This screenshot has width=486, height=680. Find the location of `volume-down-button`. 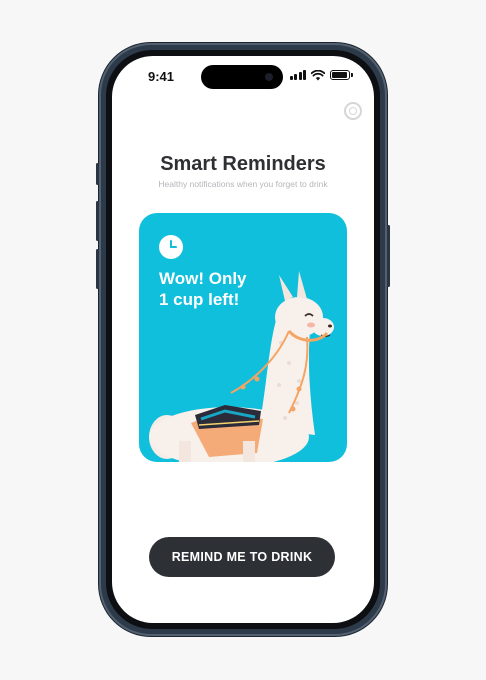

volume-down-button is located at coordinates (97, 269).